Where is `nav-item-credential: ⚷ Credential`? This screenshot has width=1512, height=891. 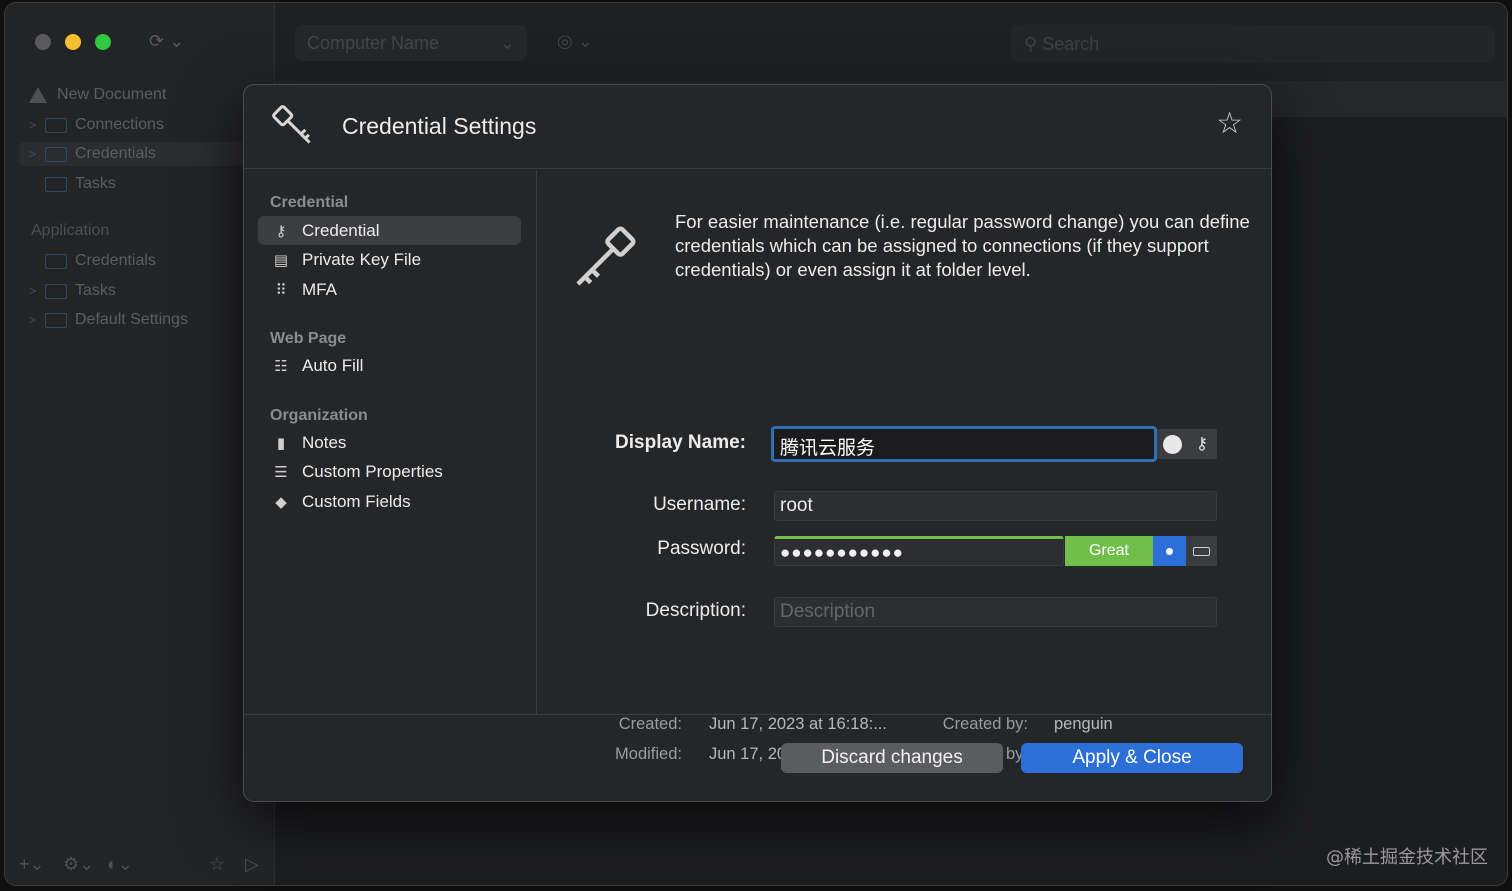
nav-item-credential: ⚷ Credential is located at coordinates (389, 230).